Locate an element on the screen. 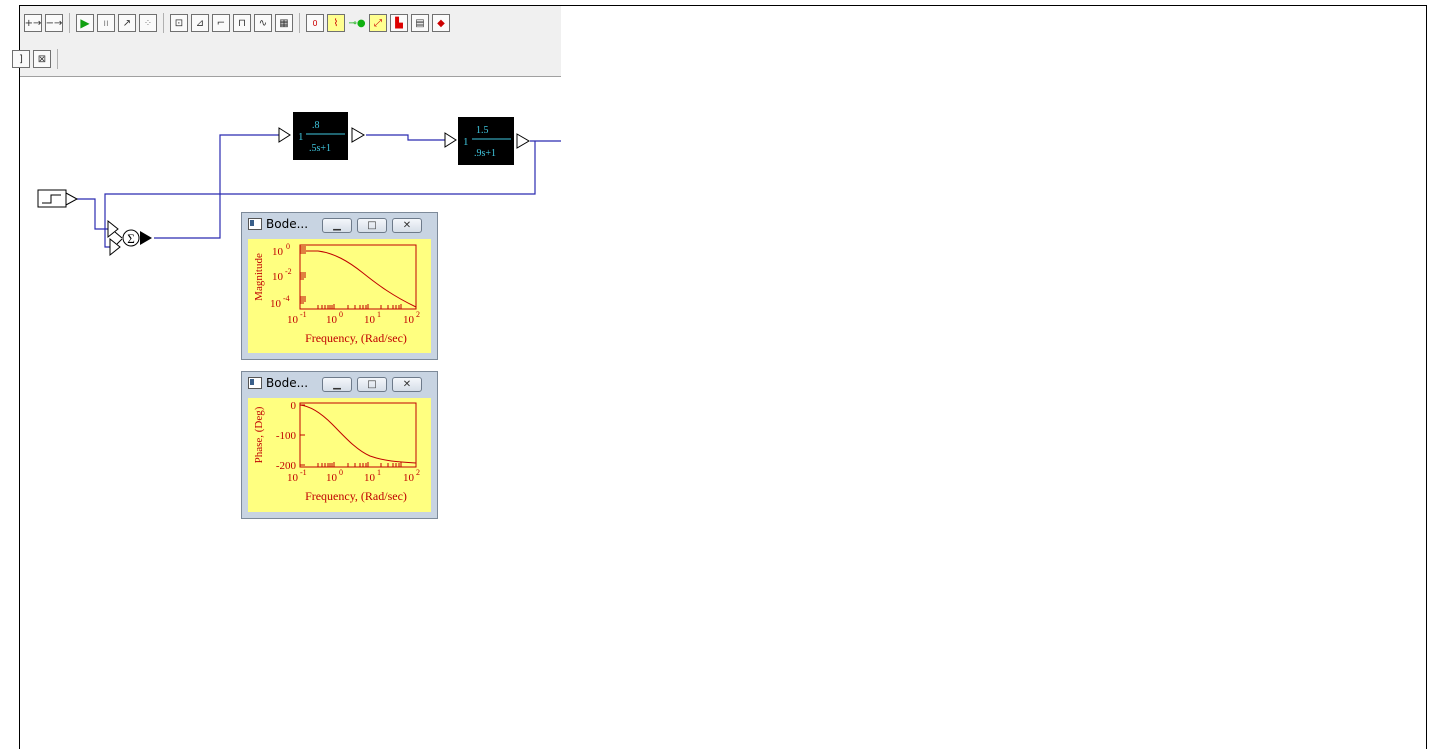 This screenshot has height=751, width=1435. y-tick-1-exp: -2 is located at coordinates (288, 271).